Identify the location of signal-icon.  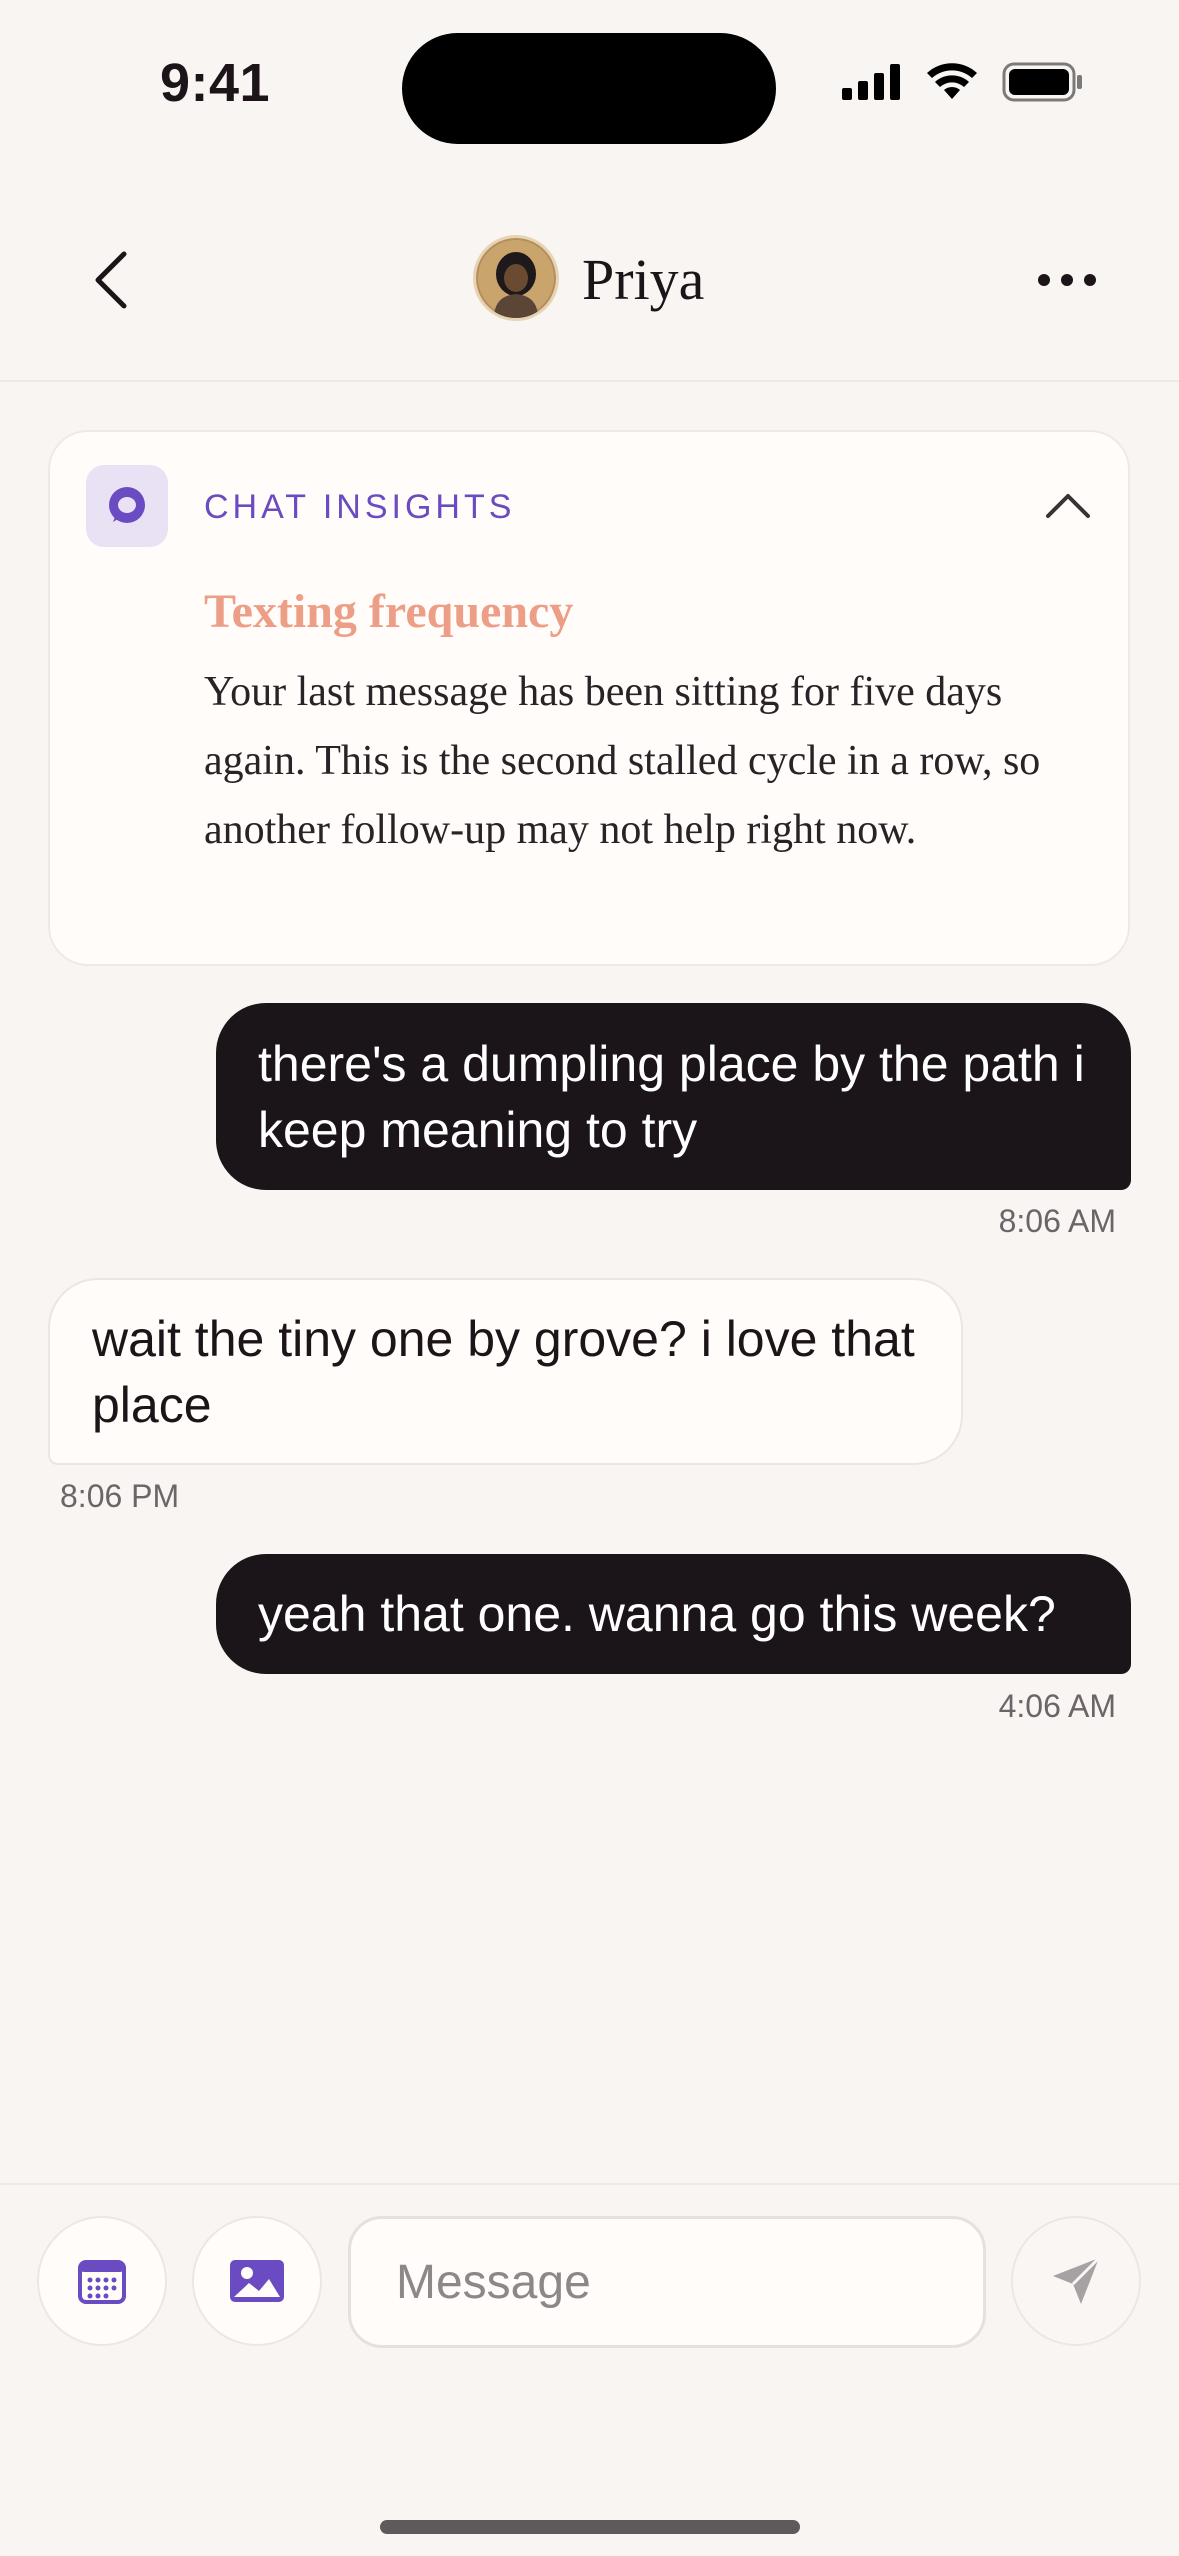
(871, 82).